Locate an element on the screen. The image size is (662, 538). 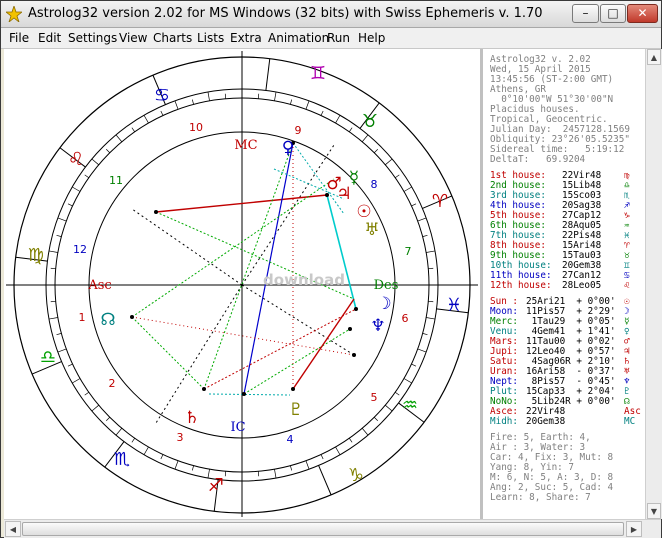
menu-lists: Lists is located at coordinates (210, 38).